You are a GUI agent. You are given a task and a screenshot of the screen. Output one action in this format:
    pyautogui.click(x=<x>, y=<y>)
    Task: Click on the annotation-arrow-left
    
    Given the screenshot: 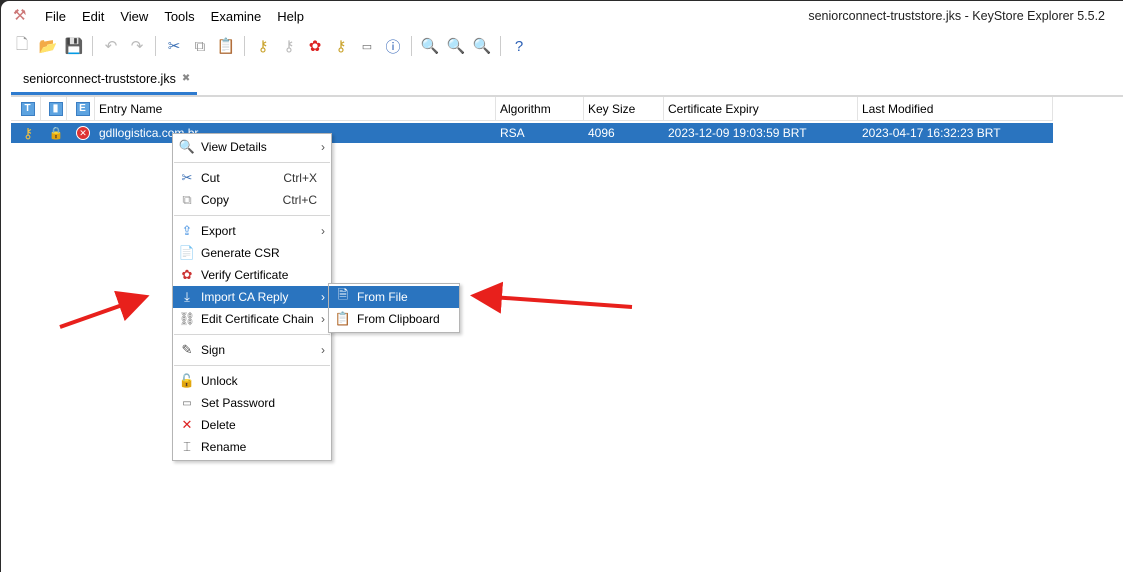 What is the action you would take?
    pyautogui.click(x=104, y=309)
    